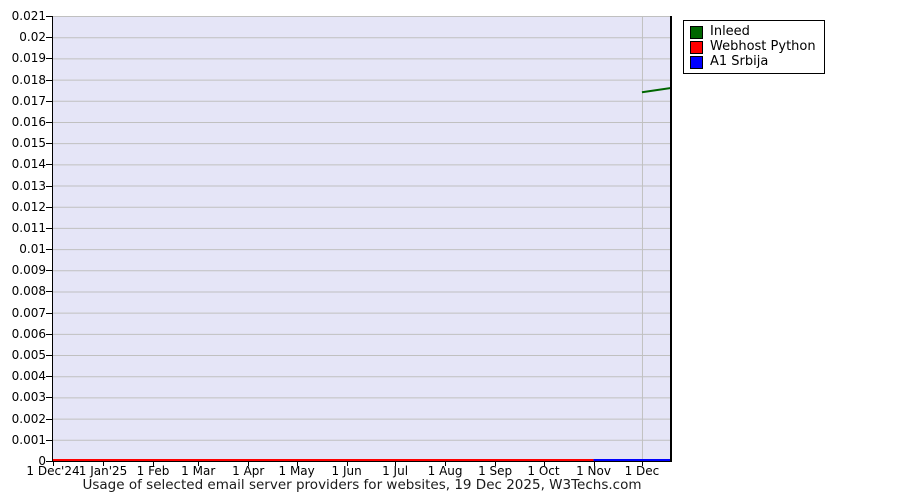 The image size is (900, 500). Describe the element at coordinates (730, 31) in the screenshot. I see `legend-label: Inleed` at that location.